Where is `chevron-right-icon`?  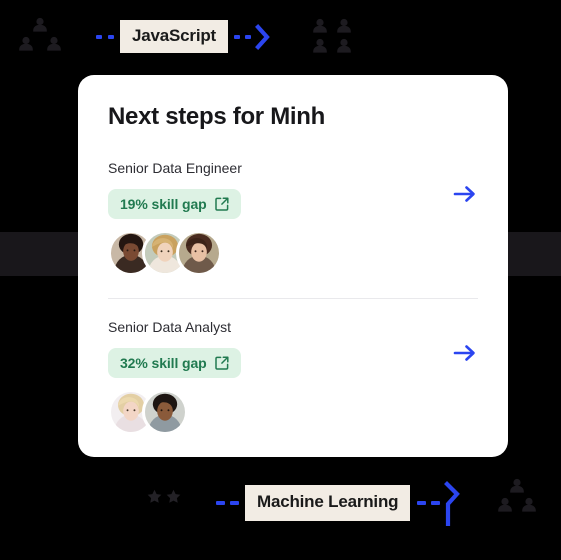
chevron-right-icon is located at coordinates (263, 37).